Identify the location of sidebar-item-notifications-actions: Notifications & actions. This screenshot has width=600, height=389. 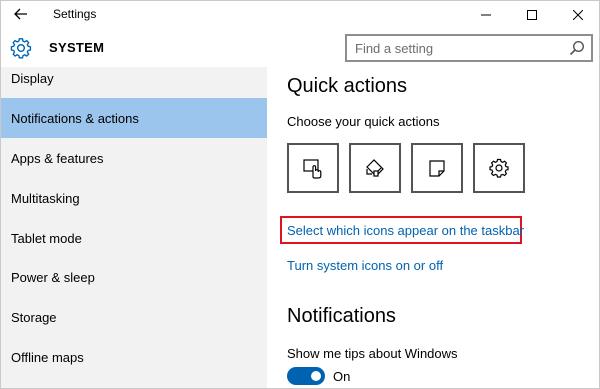
(134, 118).